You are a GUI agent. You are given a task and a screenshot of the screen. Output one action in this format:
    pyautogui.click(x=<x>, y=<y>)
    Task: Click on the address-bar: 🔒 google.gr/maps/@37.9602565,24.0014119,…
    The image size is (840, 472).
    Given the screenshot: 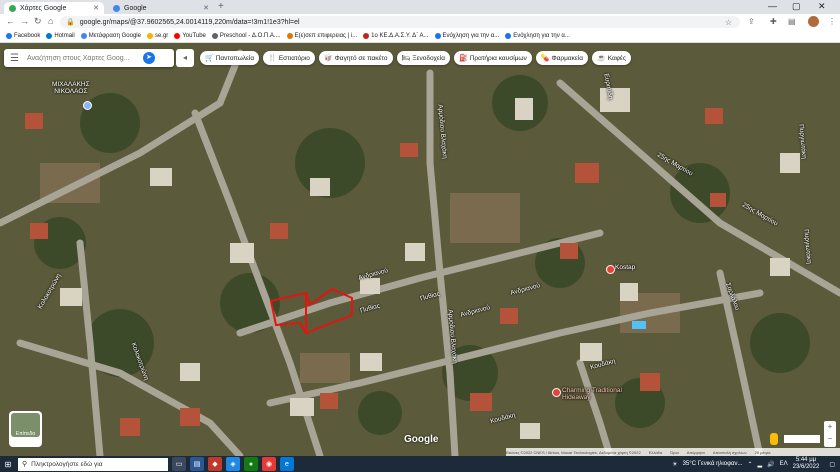 What is the action you would take?
    pyautogui.click(x=400, y=22)
    